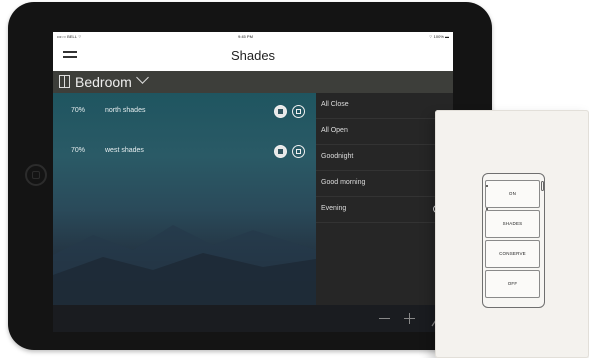  Describe the element at coordinates (64, 81) in the screenshot. I see `room-icon` at that location.